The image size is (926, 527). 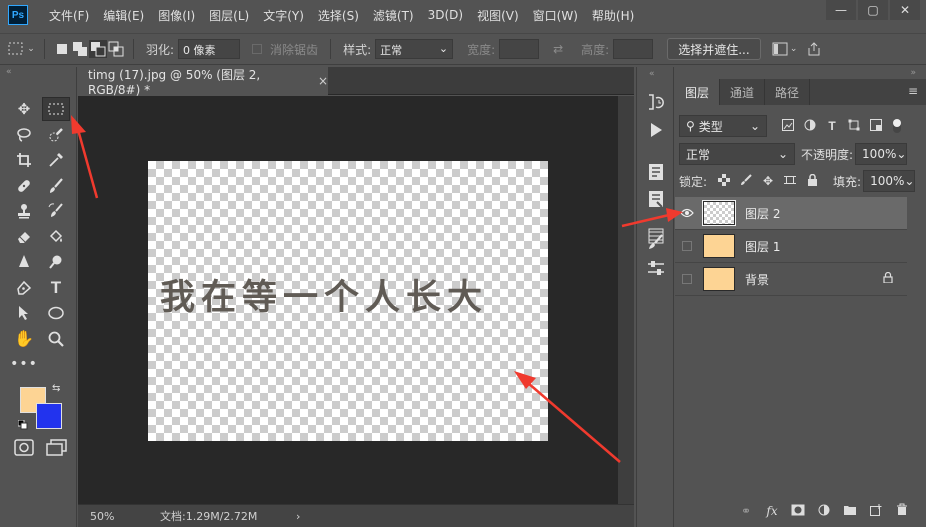 What do you see at coordinates (656, 102) in the screenshot?
I see `history-panel-icon` at bounding box center [656, 102].